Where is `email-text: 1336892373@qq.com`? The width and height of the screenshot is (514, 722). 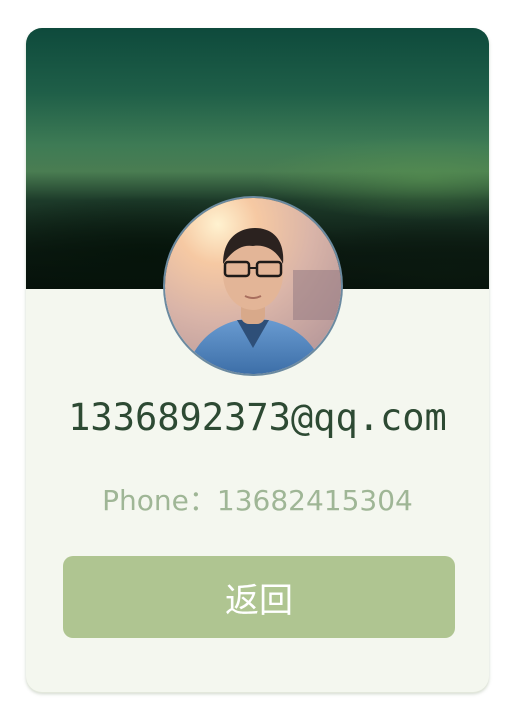 email-text: 1336892373@qq.com is located at coordinates (257, 417).